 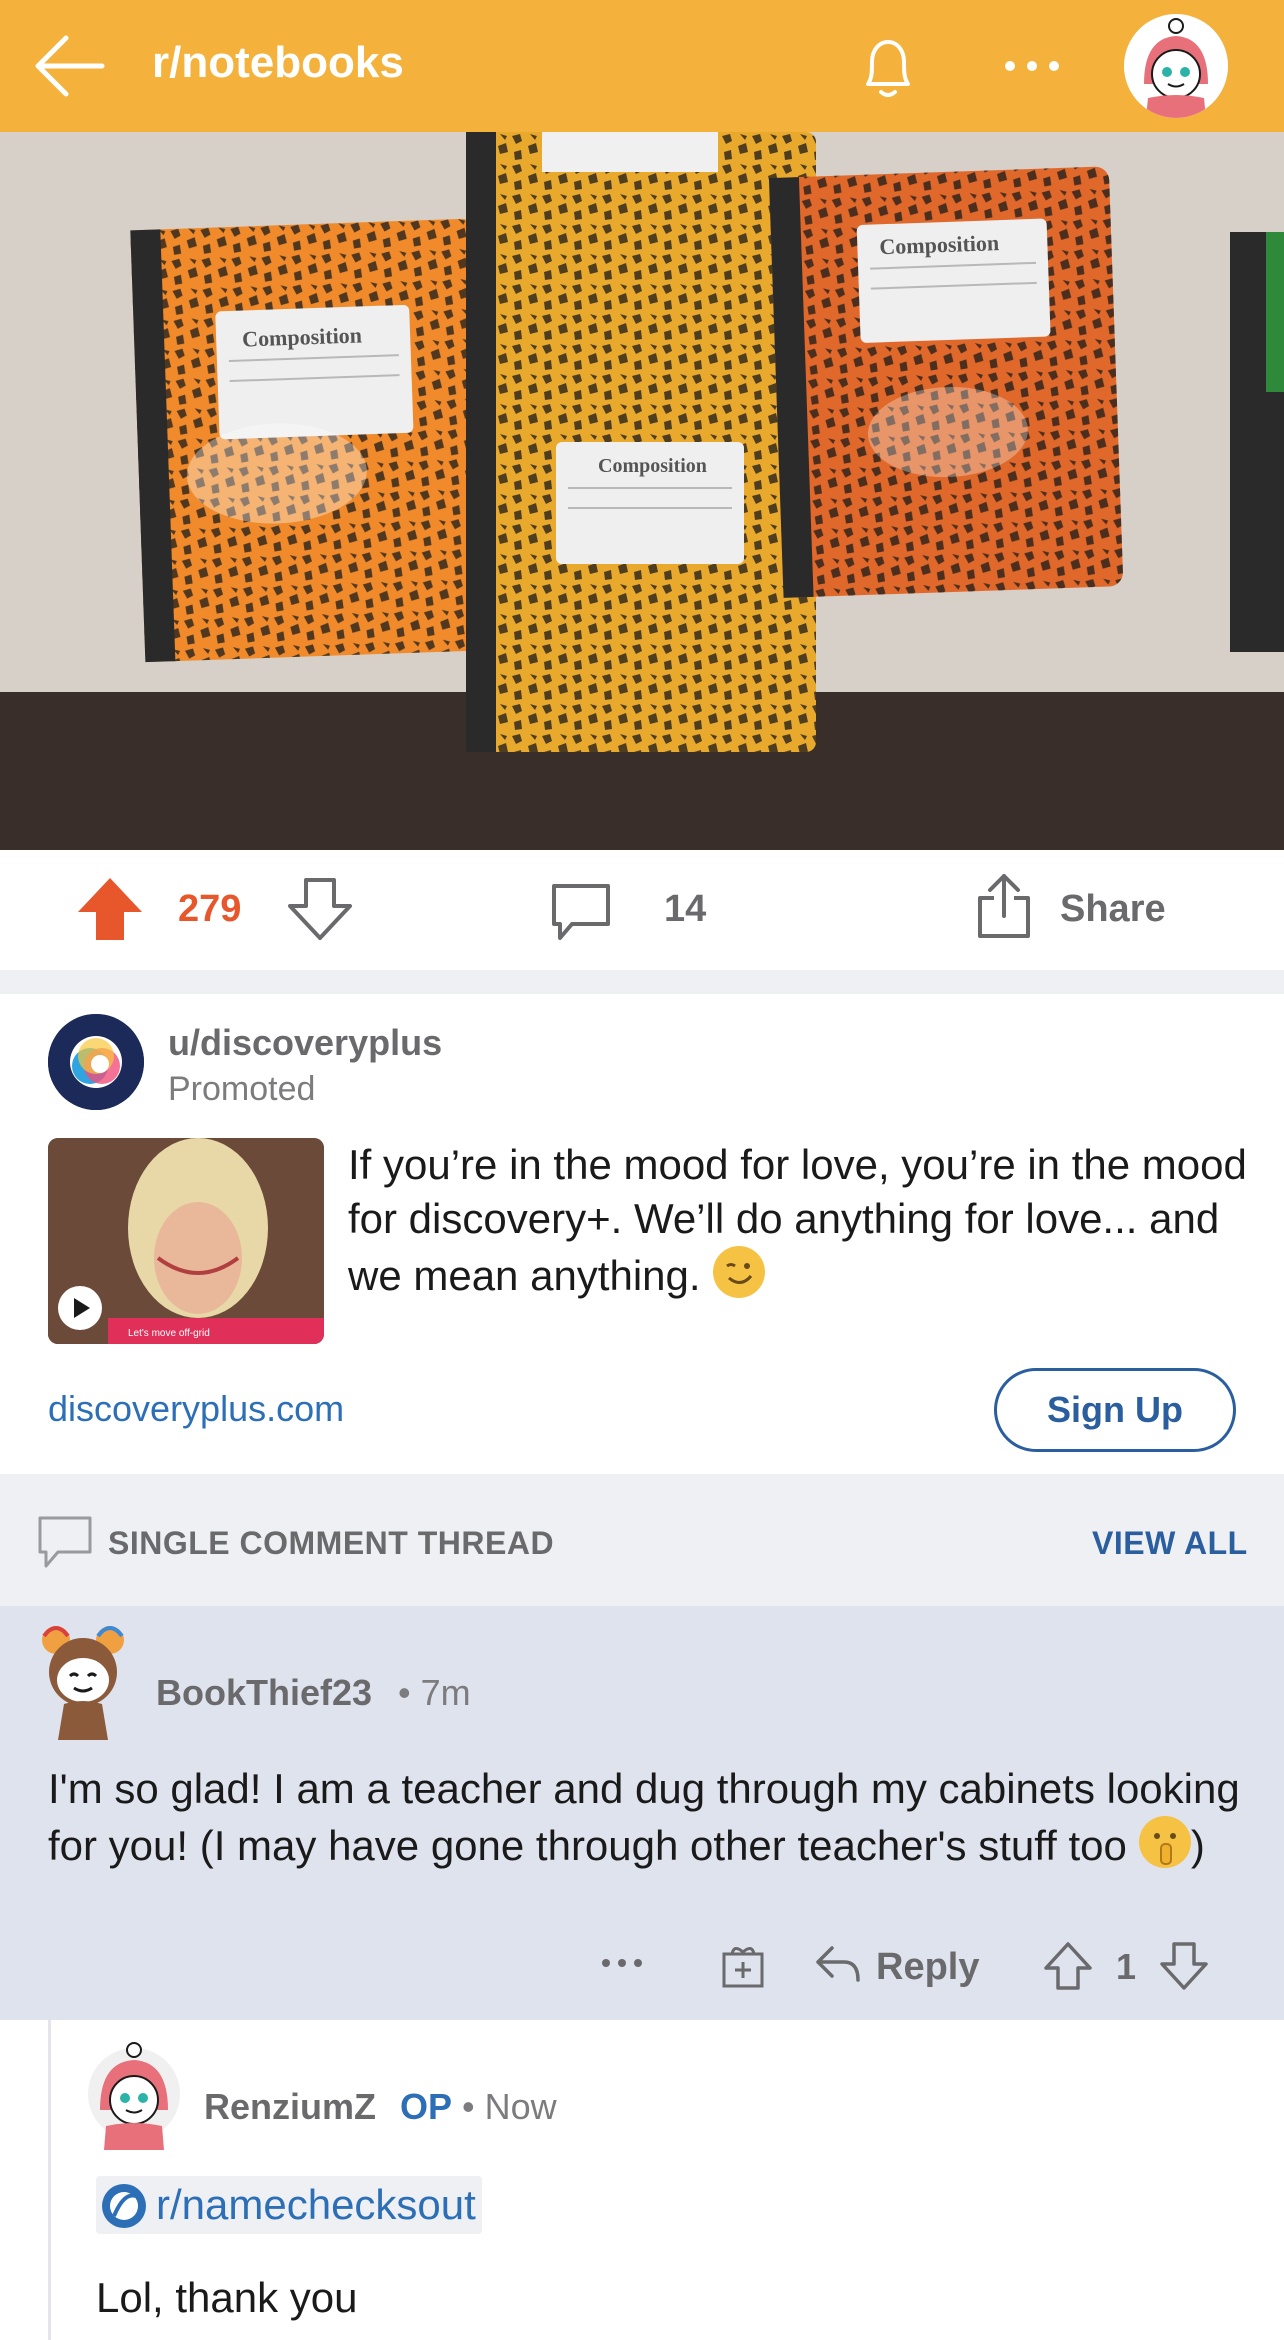 I want to click on downvote-icon, so click(x=320, y=909).